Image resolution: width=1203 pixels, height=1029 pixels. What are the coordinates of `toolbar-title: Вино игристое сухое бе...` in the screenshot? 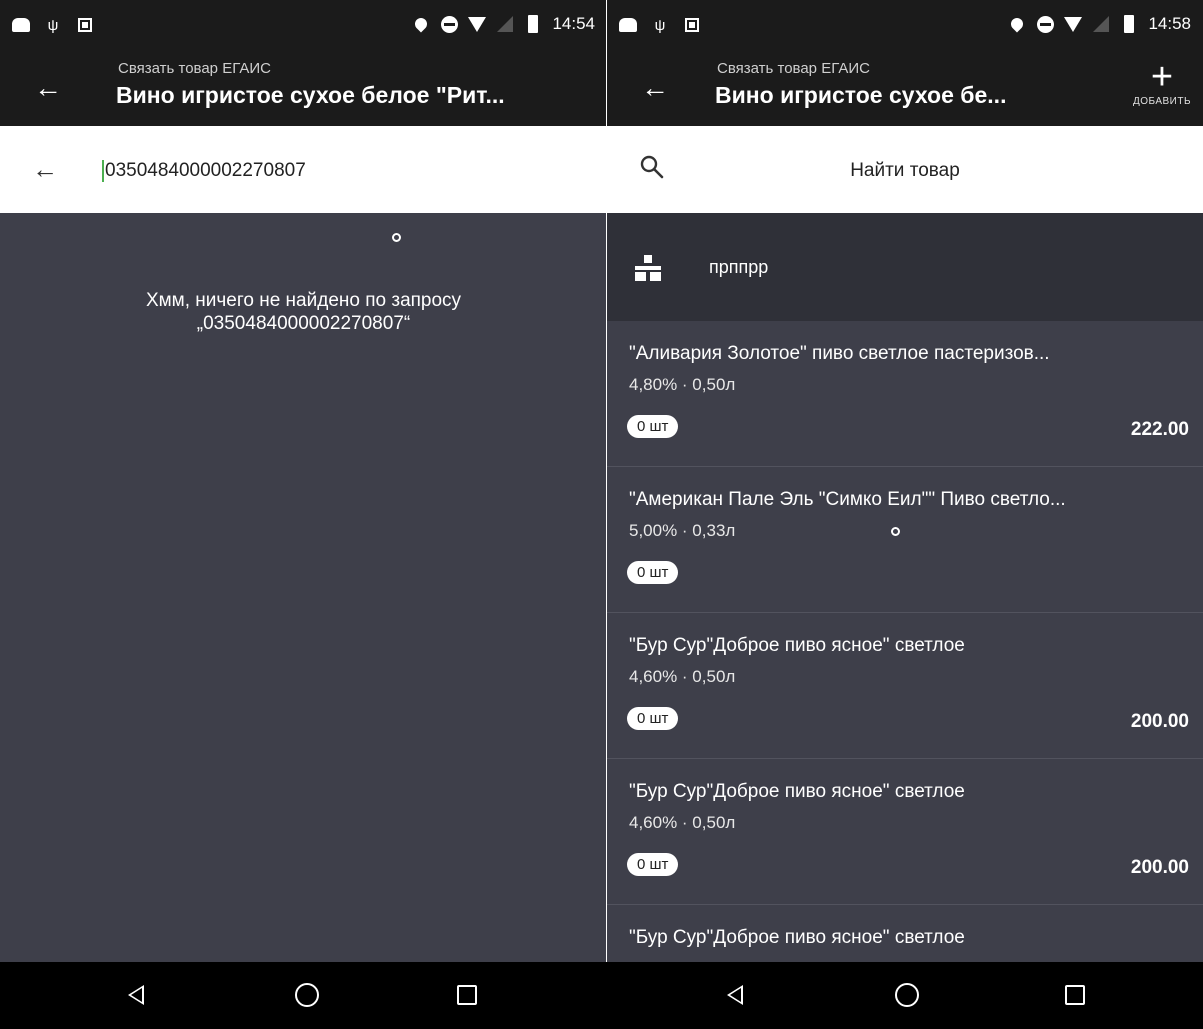 It's located at (861, 95).